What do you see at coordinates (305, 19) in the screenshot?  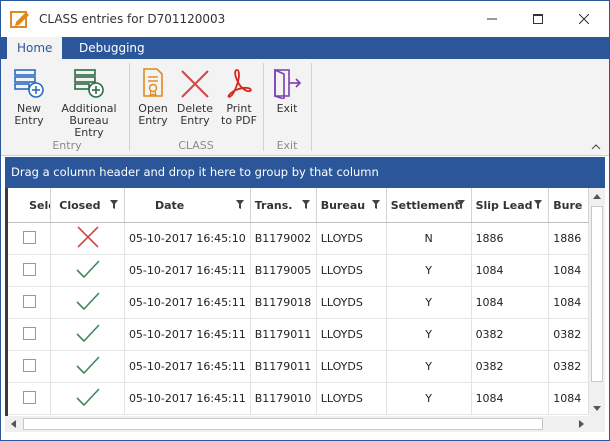 I see `title-bar: CLASS entries for D701120003` at bounding box center [305, 19].